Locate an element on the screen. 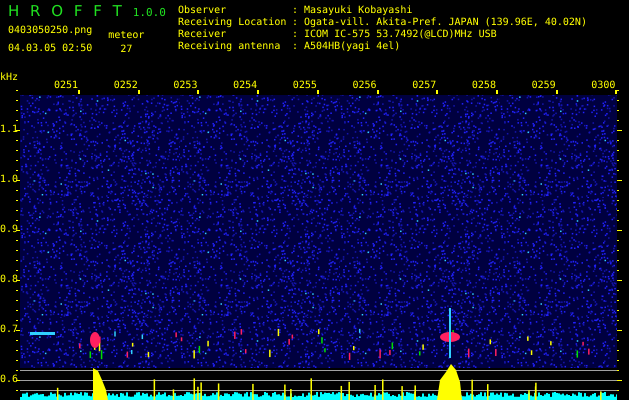 This screenshot has height=400, width=629. info-label: Receiving Location is located at coordinates (233, 23).